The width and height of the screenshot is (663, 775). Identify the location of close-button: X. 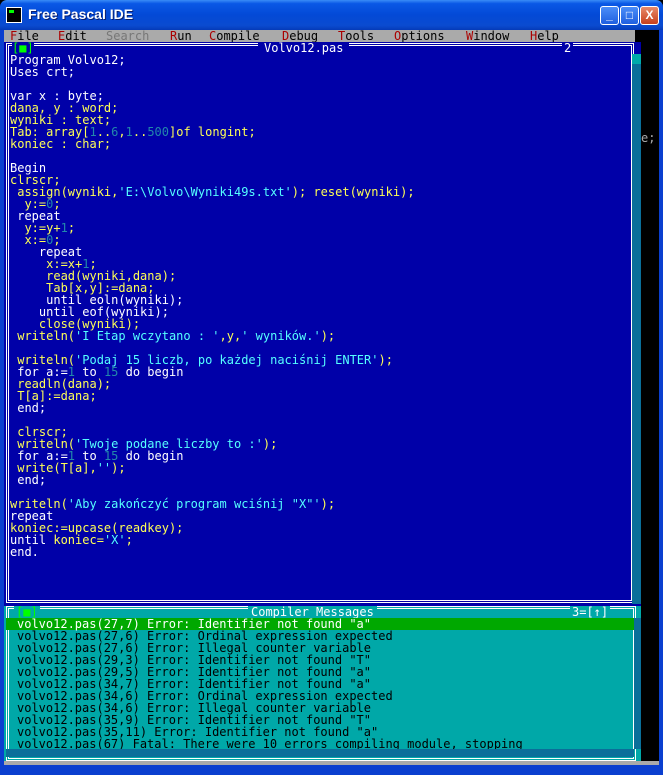
(649, 15).